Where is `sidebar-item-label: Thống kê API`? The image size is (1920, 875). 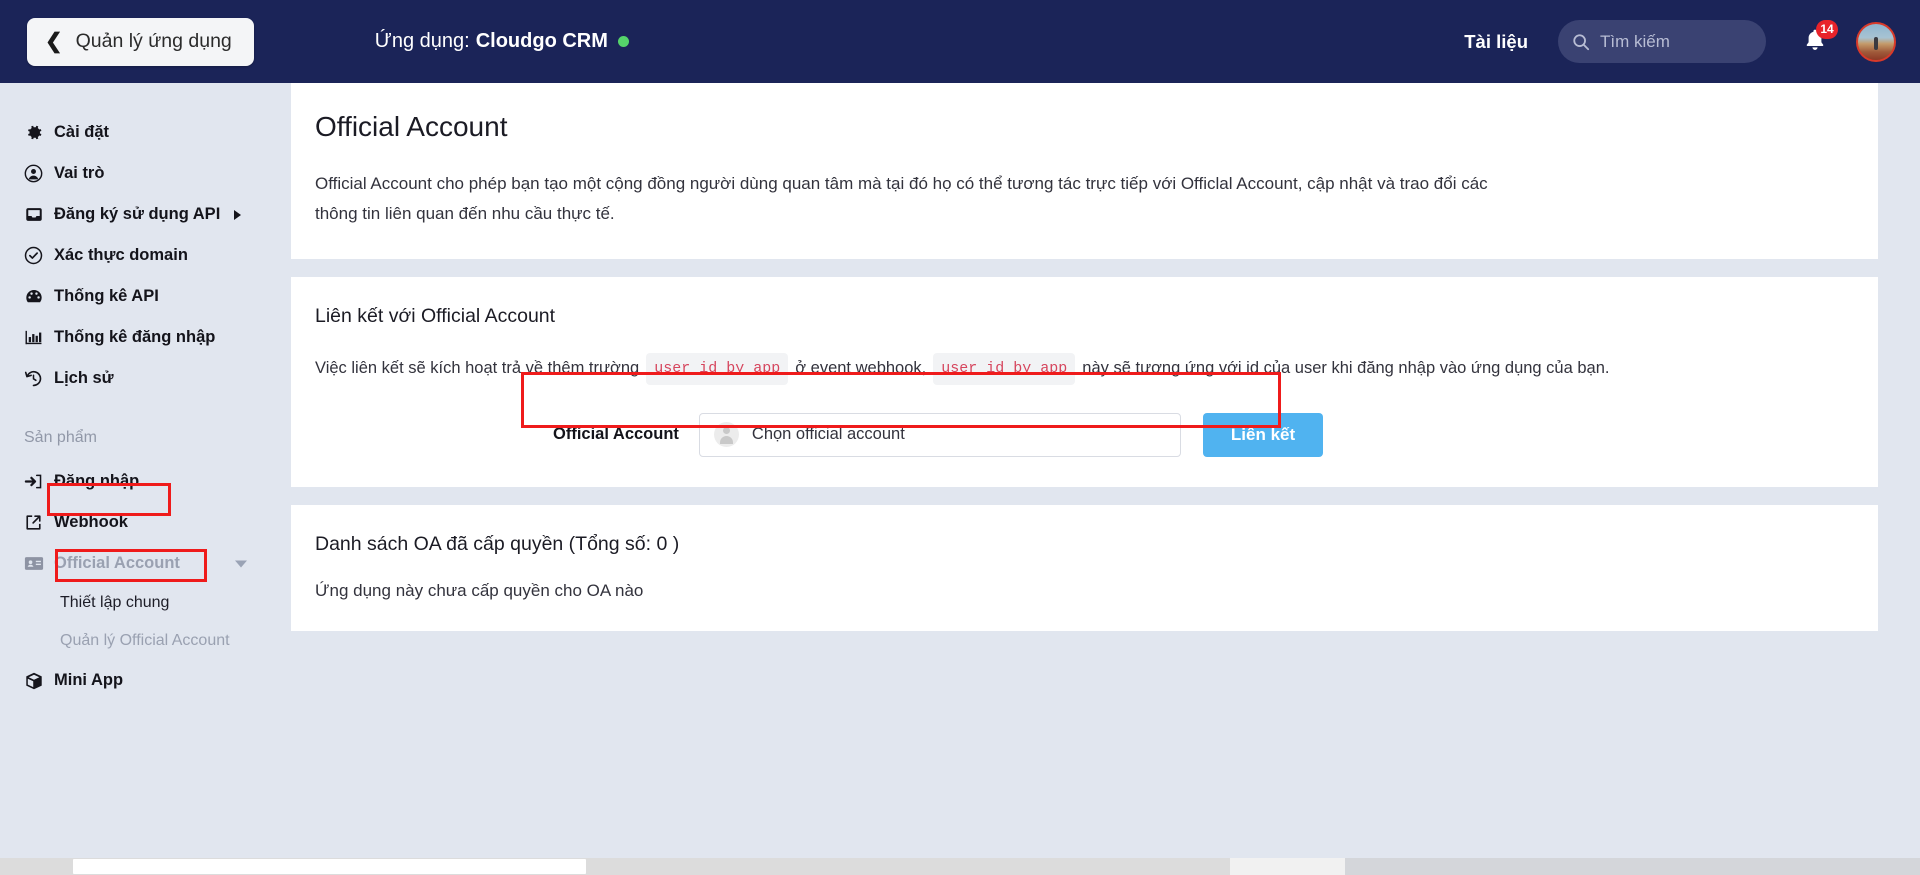
sidebar-item-label: Thống kê API is located at coordinates (106, 296).